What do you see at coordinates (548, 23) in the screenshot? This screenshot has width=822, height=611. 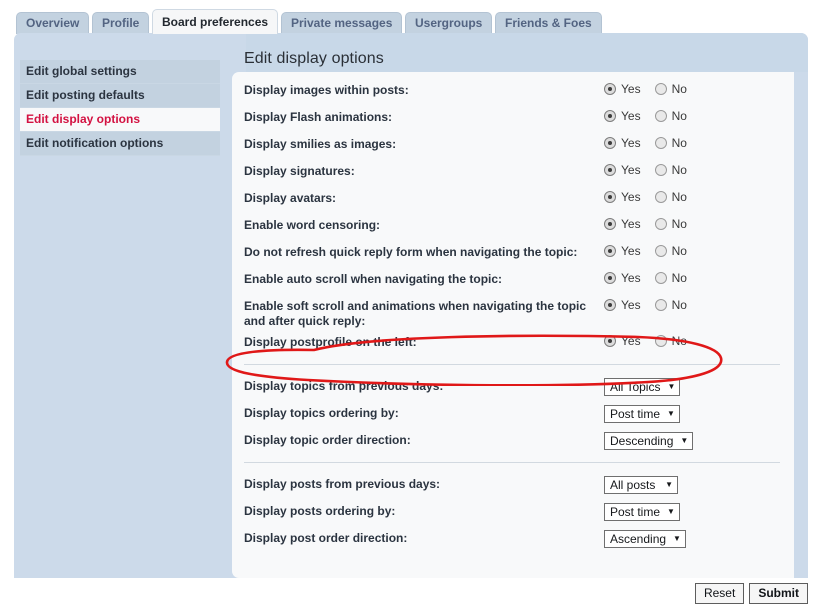 I see `tab-friends-and-foes: Friends & Foes` at bounding box center [548, 23].